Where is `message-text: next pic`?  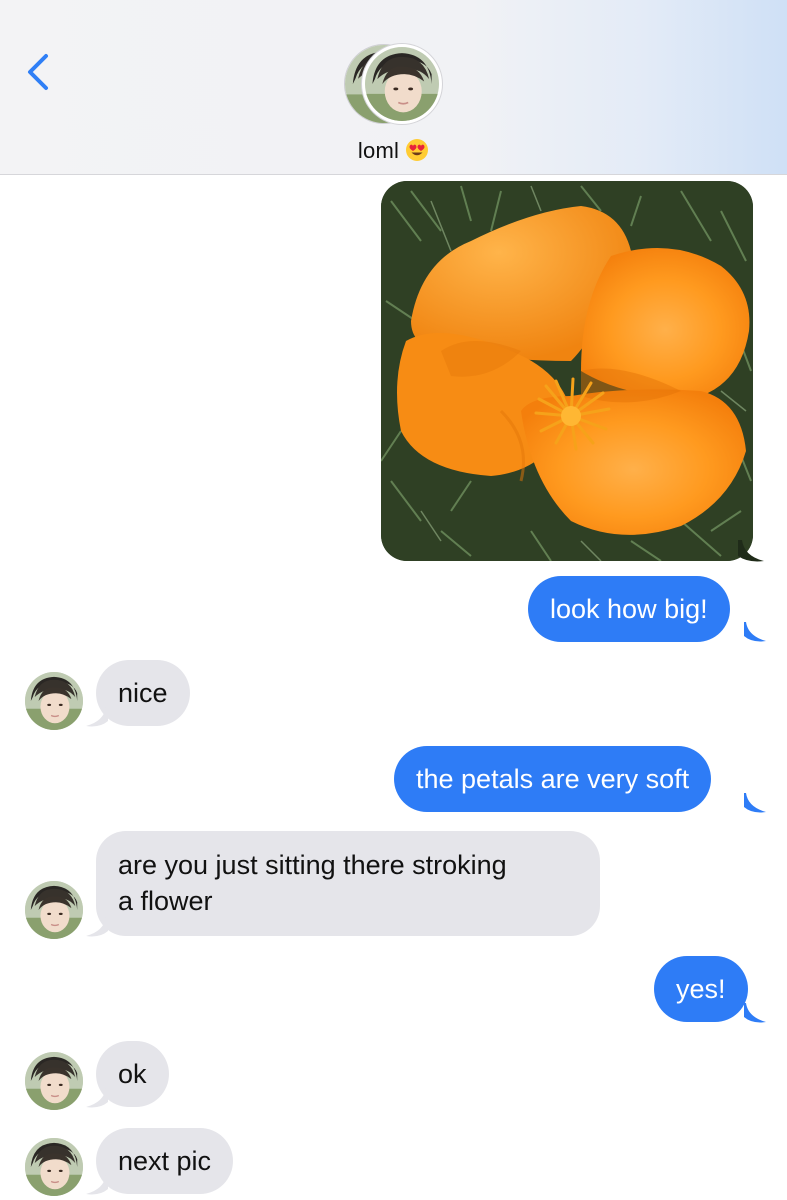 message-text: next pic is located at coordinates (165, 1161).